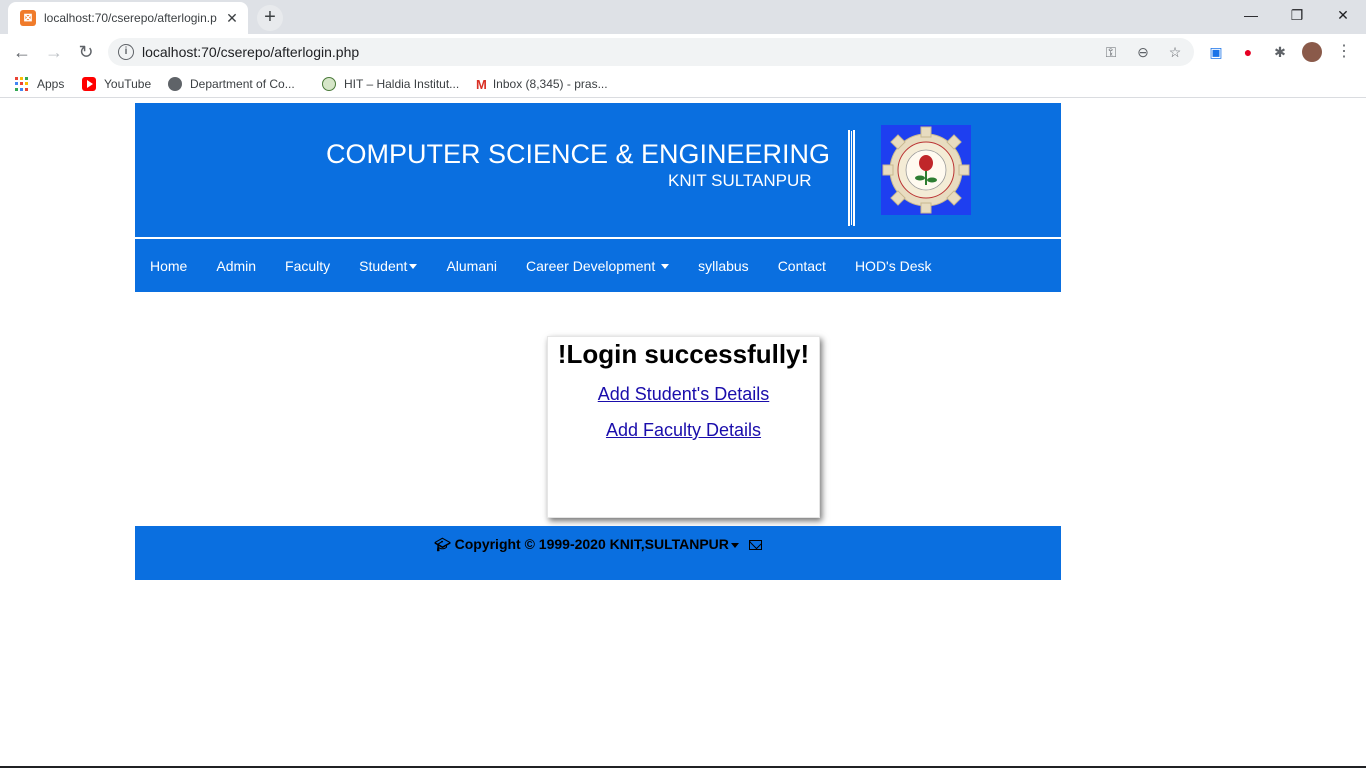 The height and width of the screenshot is (768, 1366). Describe the element at coordinates (28, 18) in the screenshot. I see `xampp-favicon-icon: ⊠` at that location.